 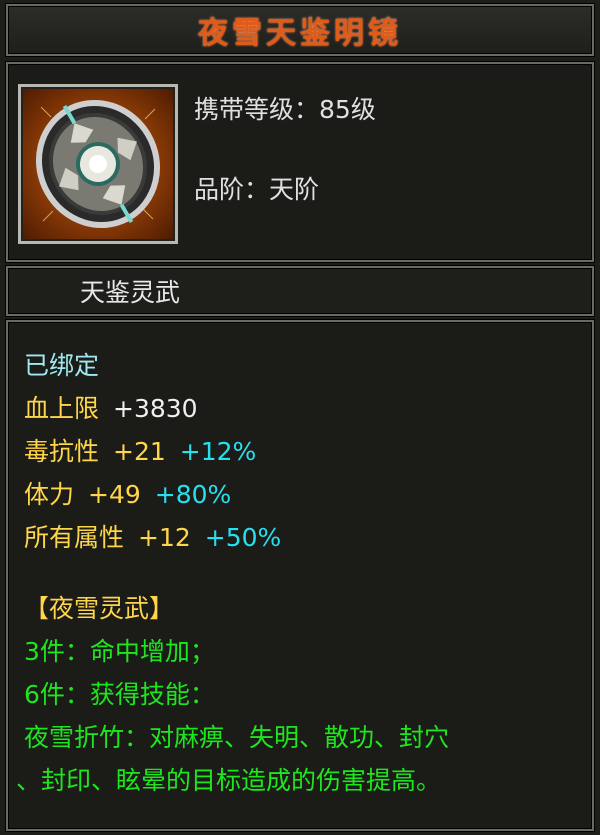 I want to click on set-skill-line-1: 夜雪折竹：对麻痹、失明、散功、封穴, so click(x=237, y=737).